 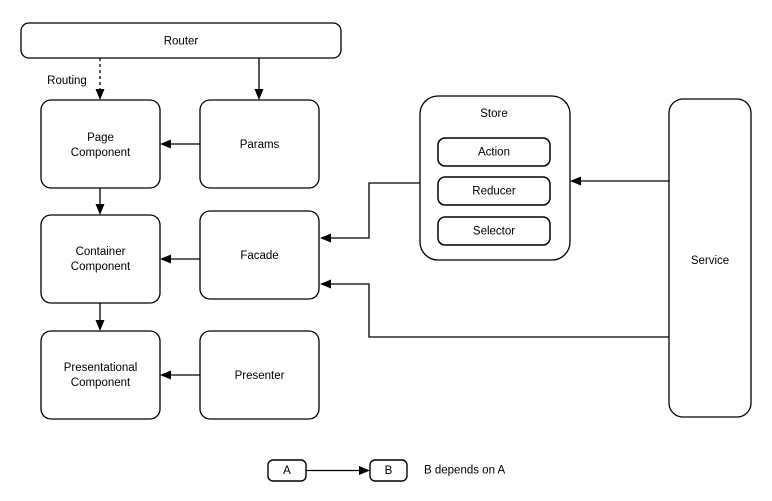 I want to click on node-page-component-label-line2: Component, so click(x=101, y=153).